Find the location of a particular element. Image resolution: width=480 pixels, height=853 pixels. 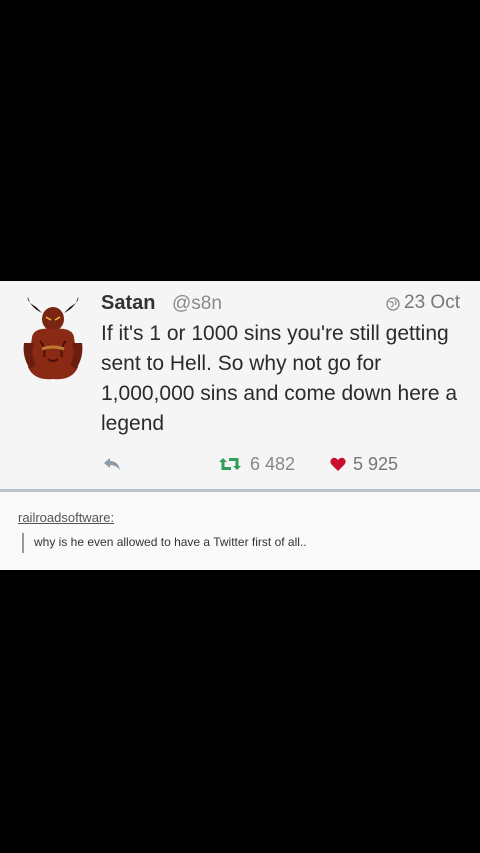

heart-icon is located at coordinates (338, 464).